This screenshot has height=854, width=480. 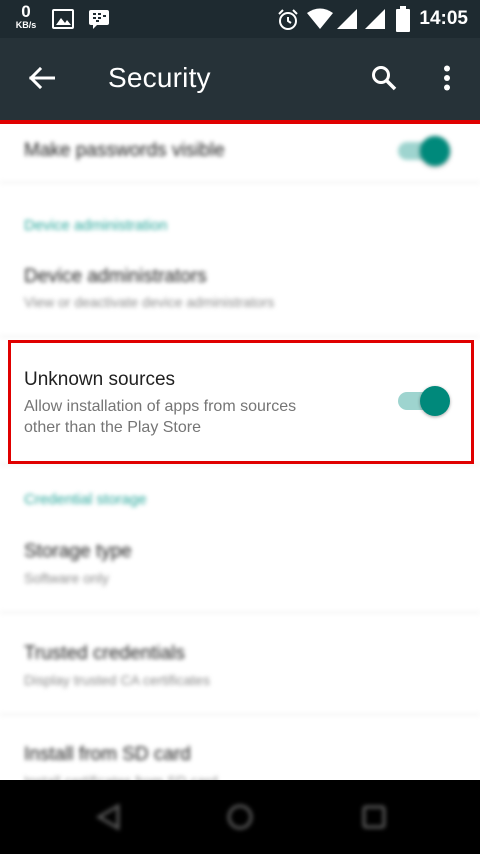 What do you see at coordinates (240, 19) in the screenshot?
I see `status-bar: 0 KB/s 14:05` at bounding box center [240, 19].